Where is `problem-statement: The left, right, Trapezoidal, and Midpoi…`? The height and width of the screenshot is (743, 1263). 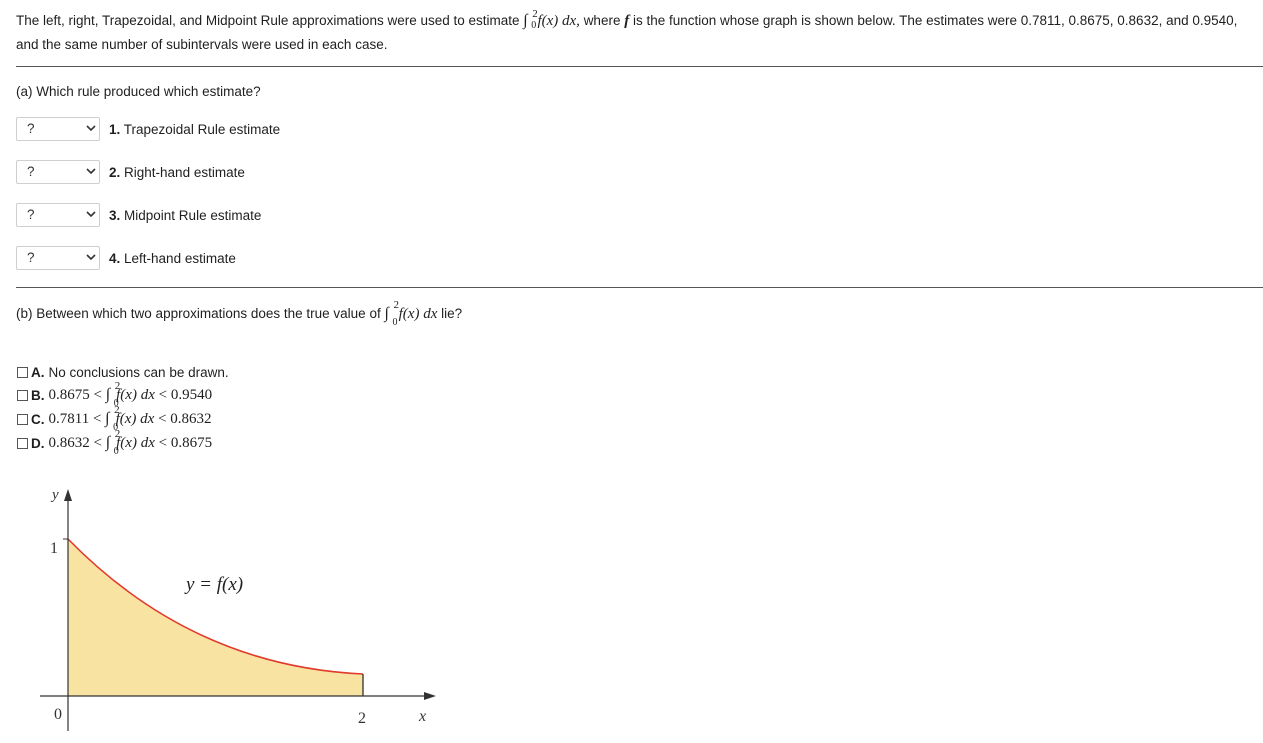 problem-statement: The left, right, Trapezoidal, and Midpoi… is located at coordinates (638, 32).